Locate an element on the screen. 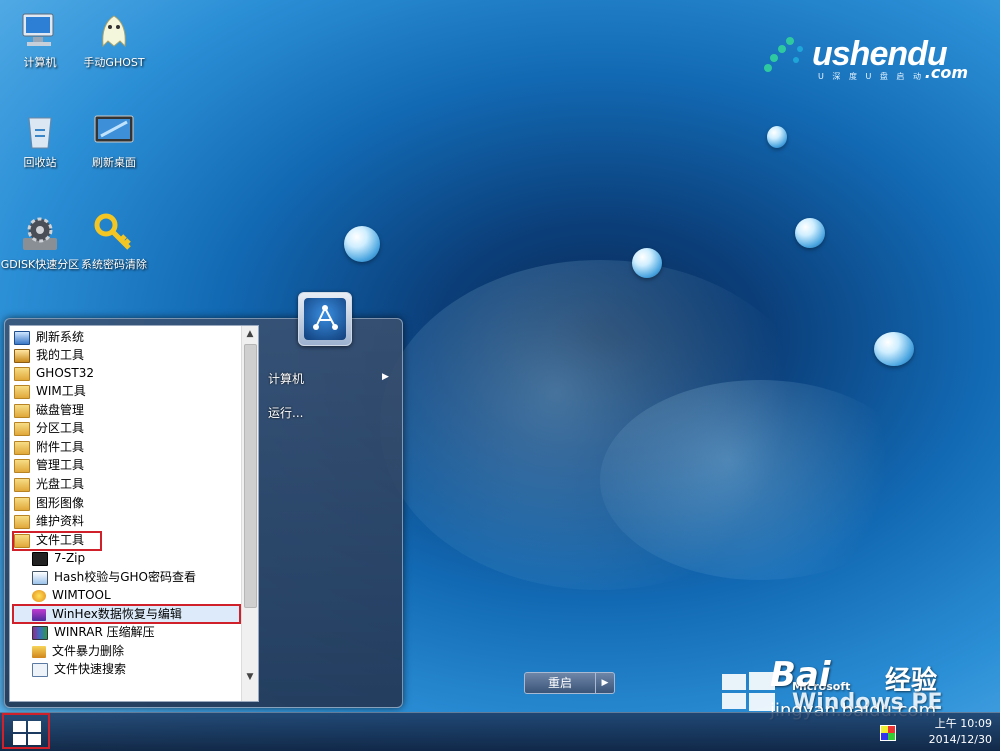 This screenshot has width=1000, height=751. taskbar: 上午 10:09 2014/12/30 is located at coordinates (500, 731).